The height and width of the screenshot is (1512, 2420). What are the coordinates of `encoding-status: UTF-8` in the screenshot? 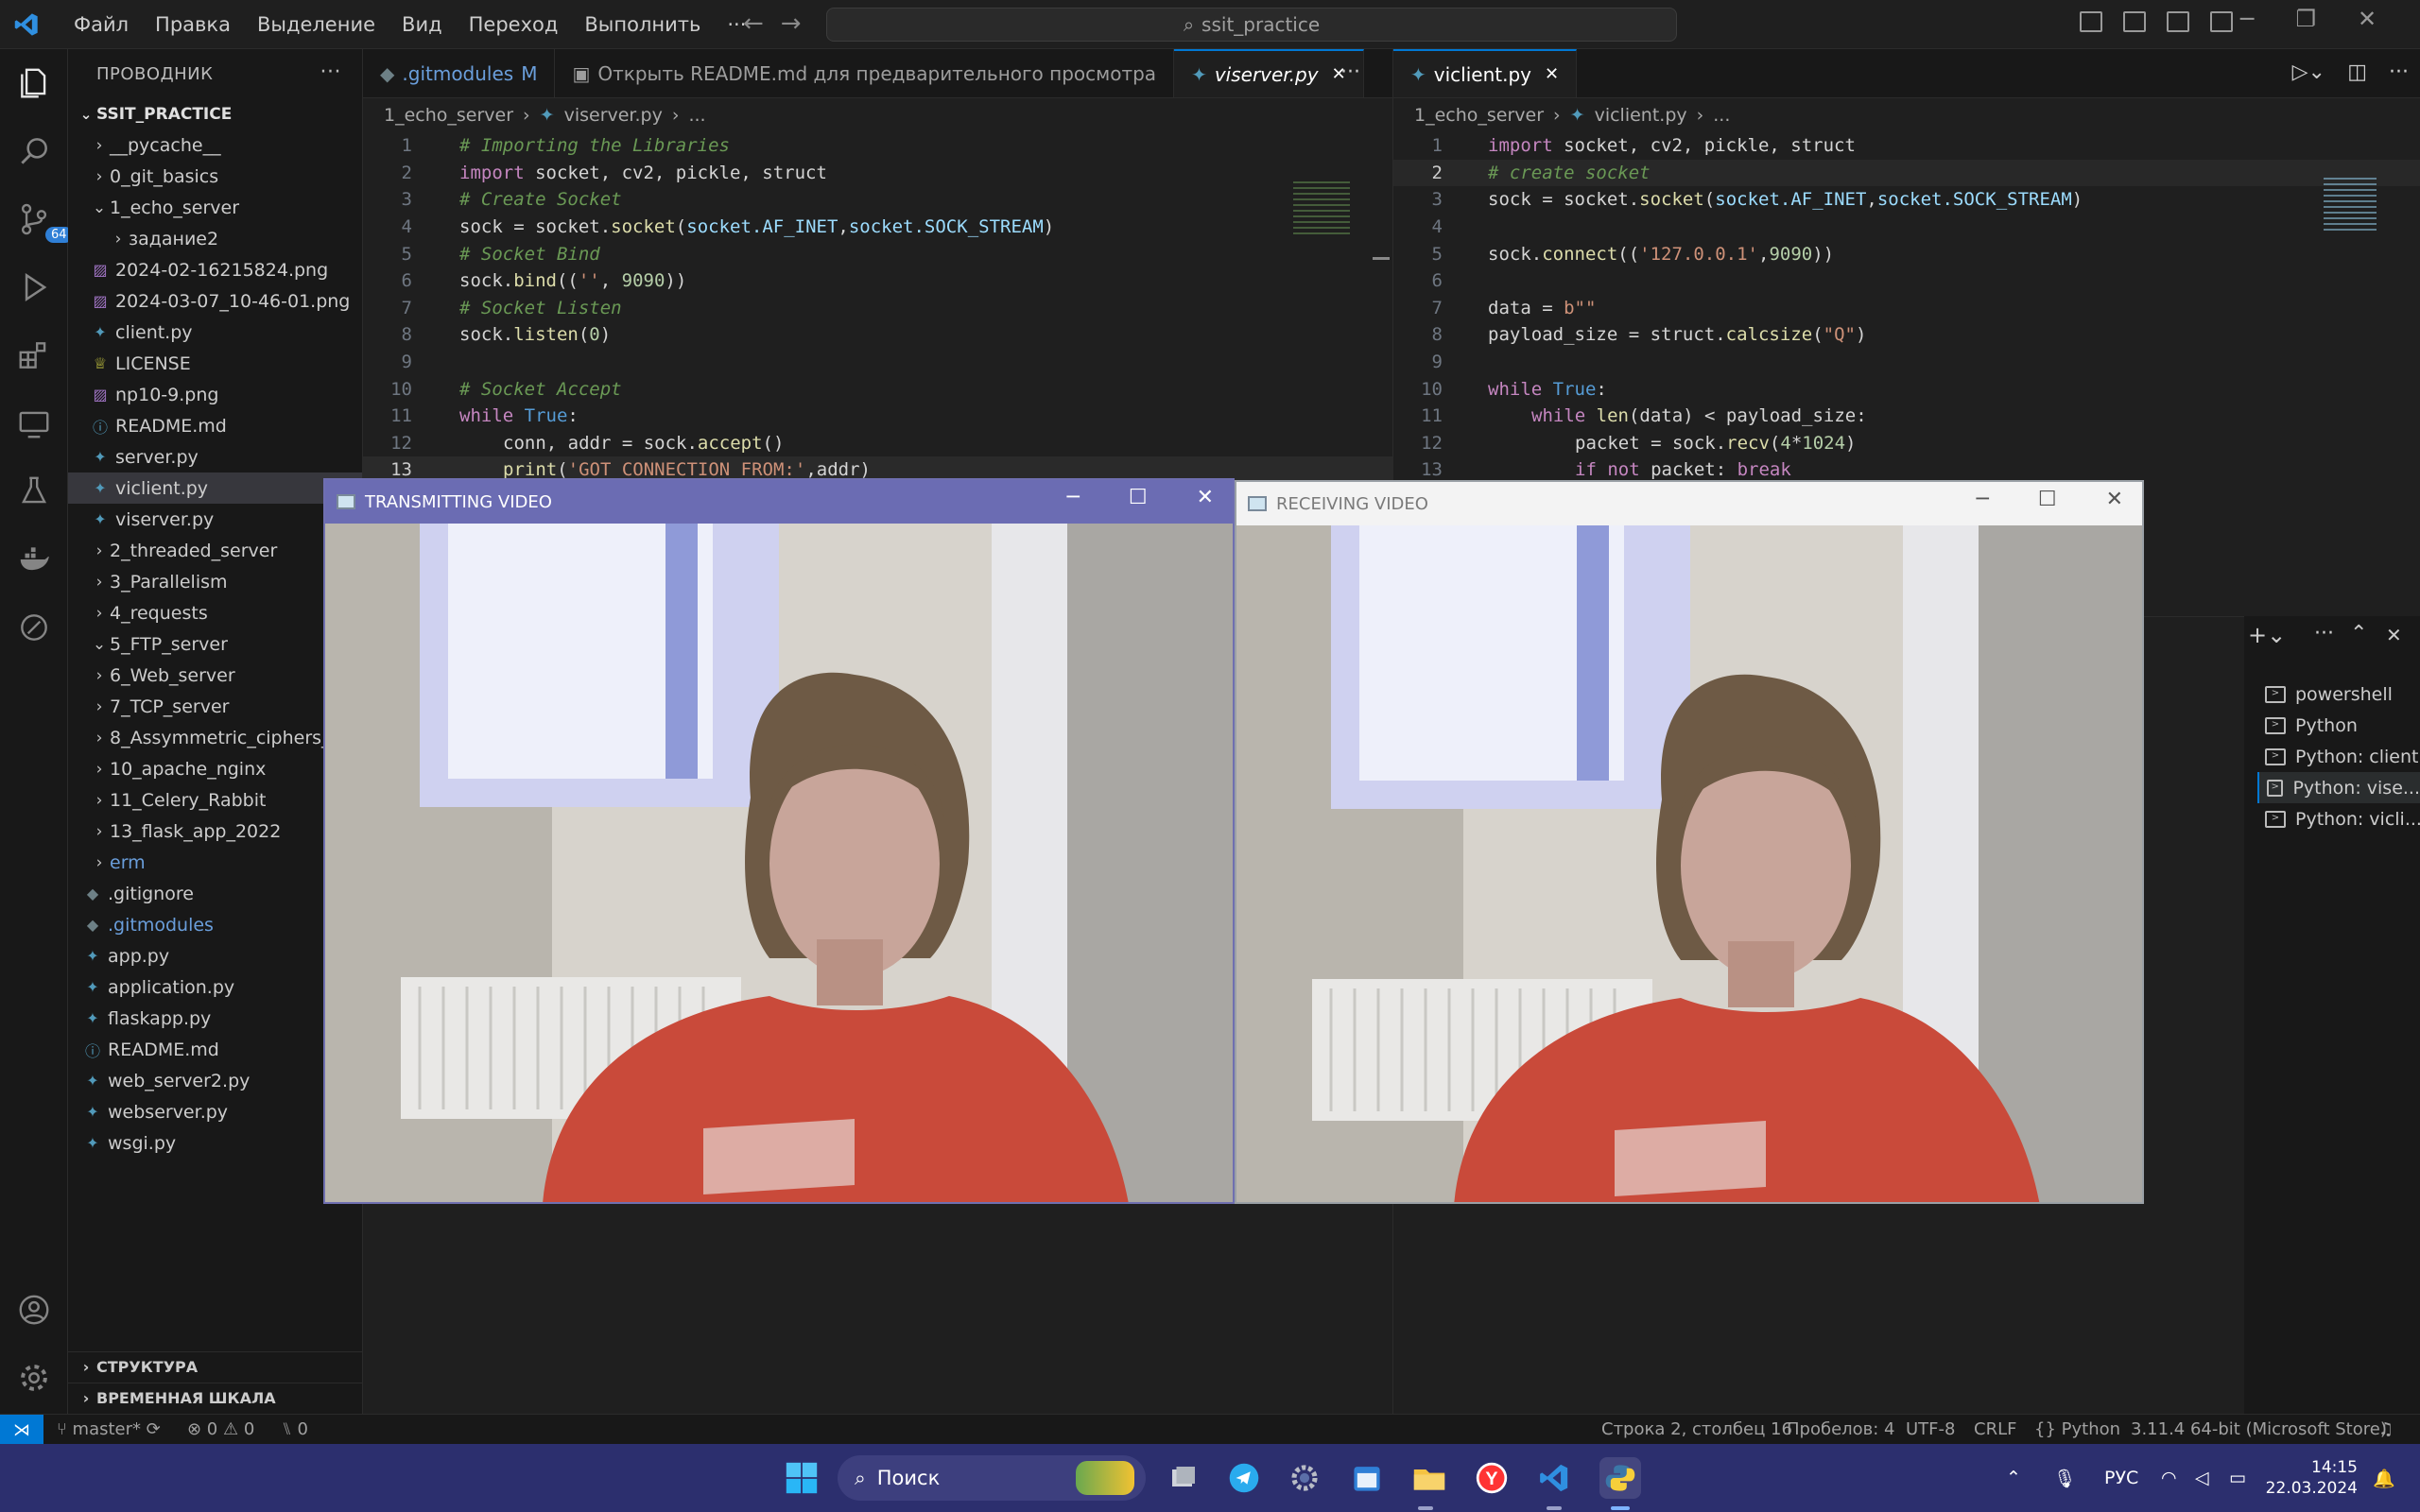 It's located at (1930, 1429).